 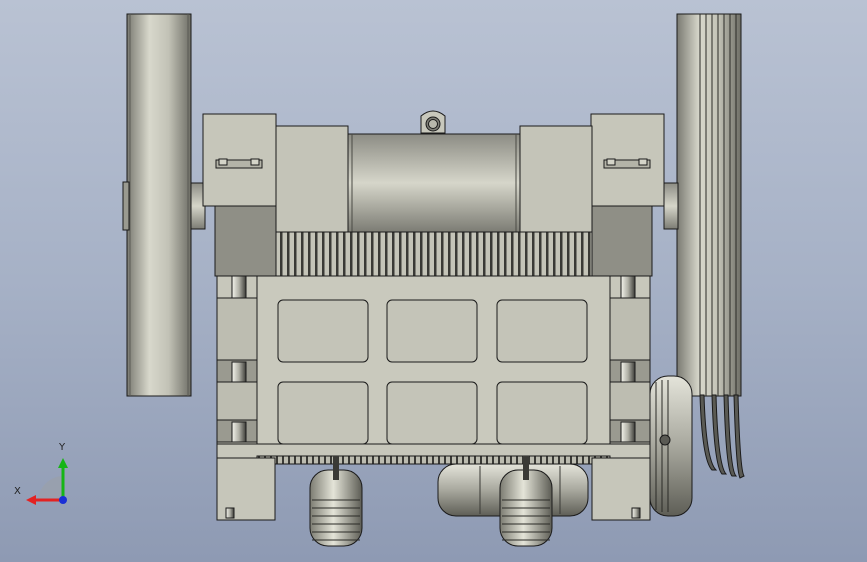 I want to click on left-flywheel, so click(x=157, y=205).